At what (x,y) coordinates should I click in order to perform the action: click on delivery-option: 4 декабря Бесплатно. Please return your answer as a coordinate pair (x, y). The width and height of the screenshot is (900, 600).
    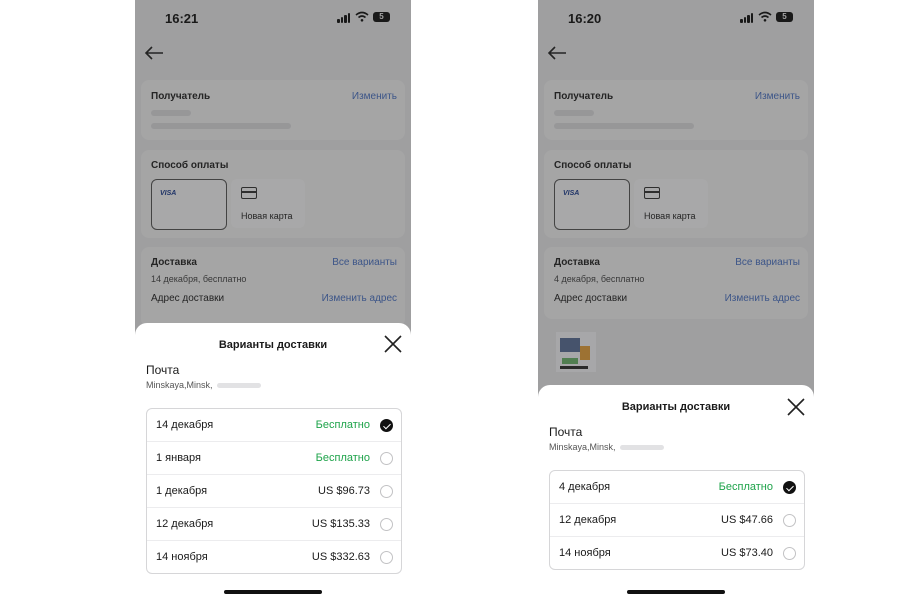
    Looking at the image, I should click on (677, 487).